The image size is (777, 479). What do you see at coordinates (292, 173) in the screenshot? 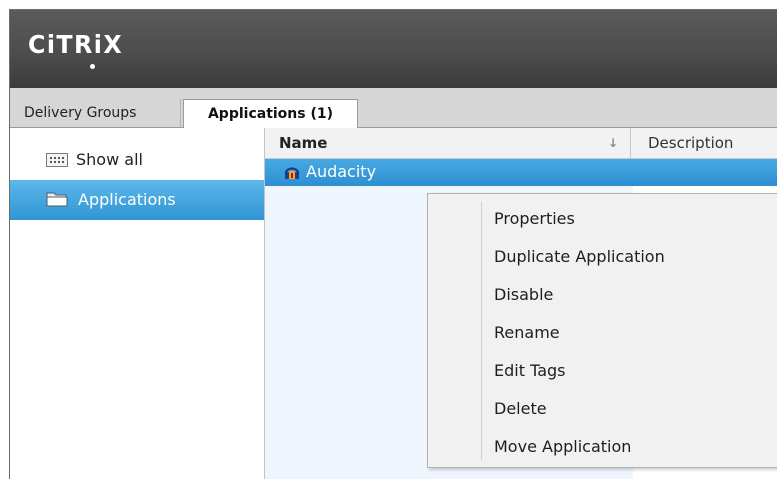
I see `audacity-app-icon` at bounding box center [292, 173].